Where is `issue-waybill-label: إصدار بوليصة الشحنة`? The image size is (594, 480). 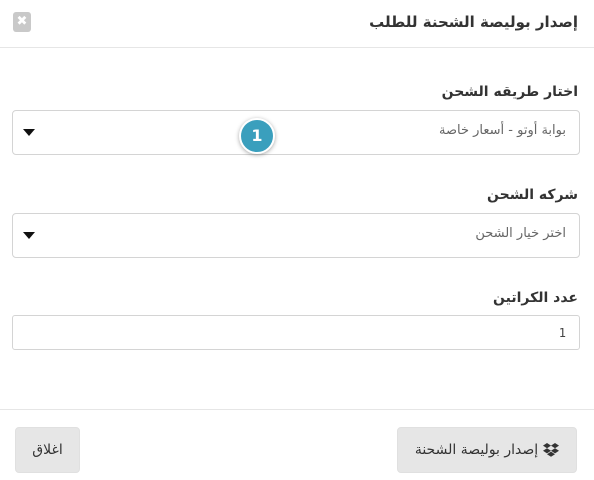
issue-waybill-label: إصدار بوليصة الشحنة is located at coordinates (476, 450).